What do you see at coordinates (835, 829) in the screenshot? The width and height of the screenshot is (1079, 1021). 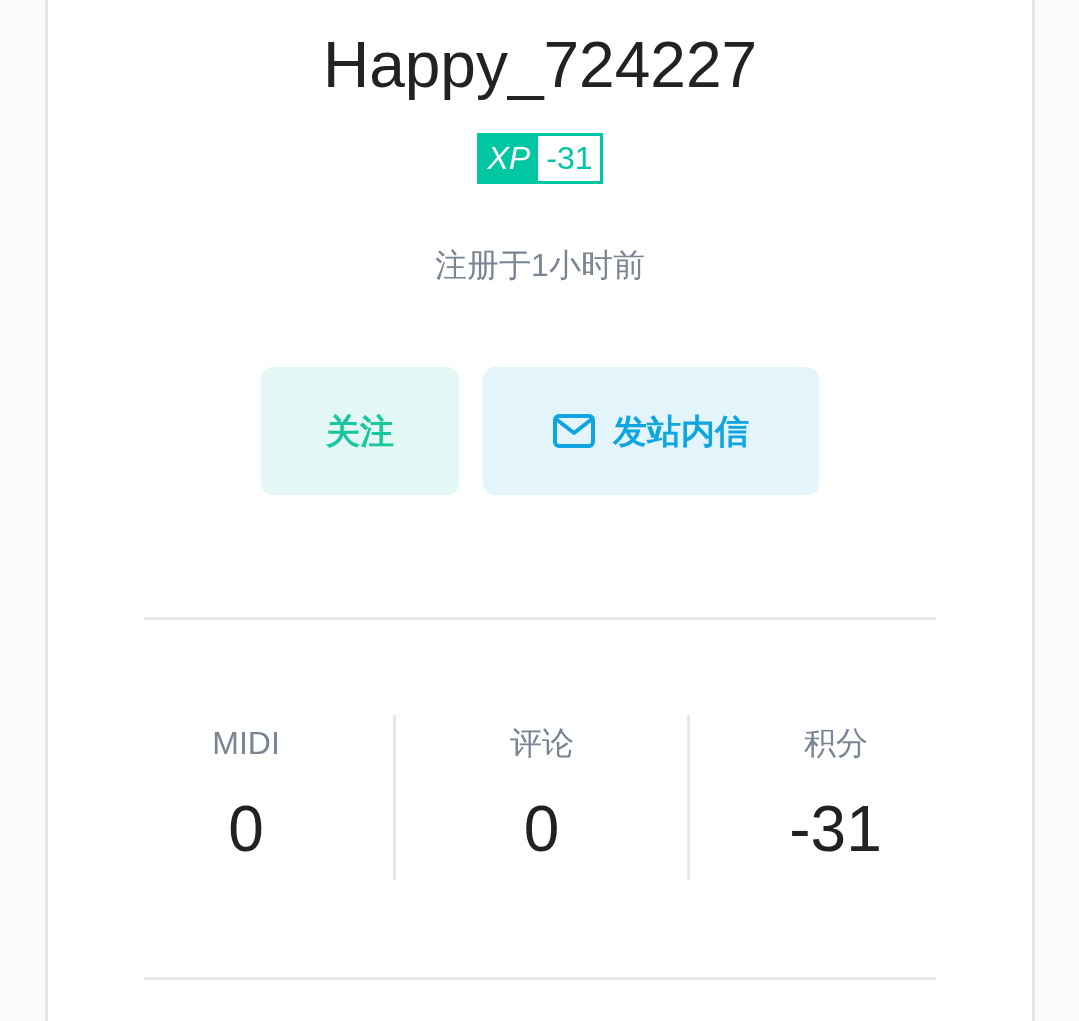 I see `stat-value: -31` at bounding box center [835, 829].